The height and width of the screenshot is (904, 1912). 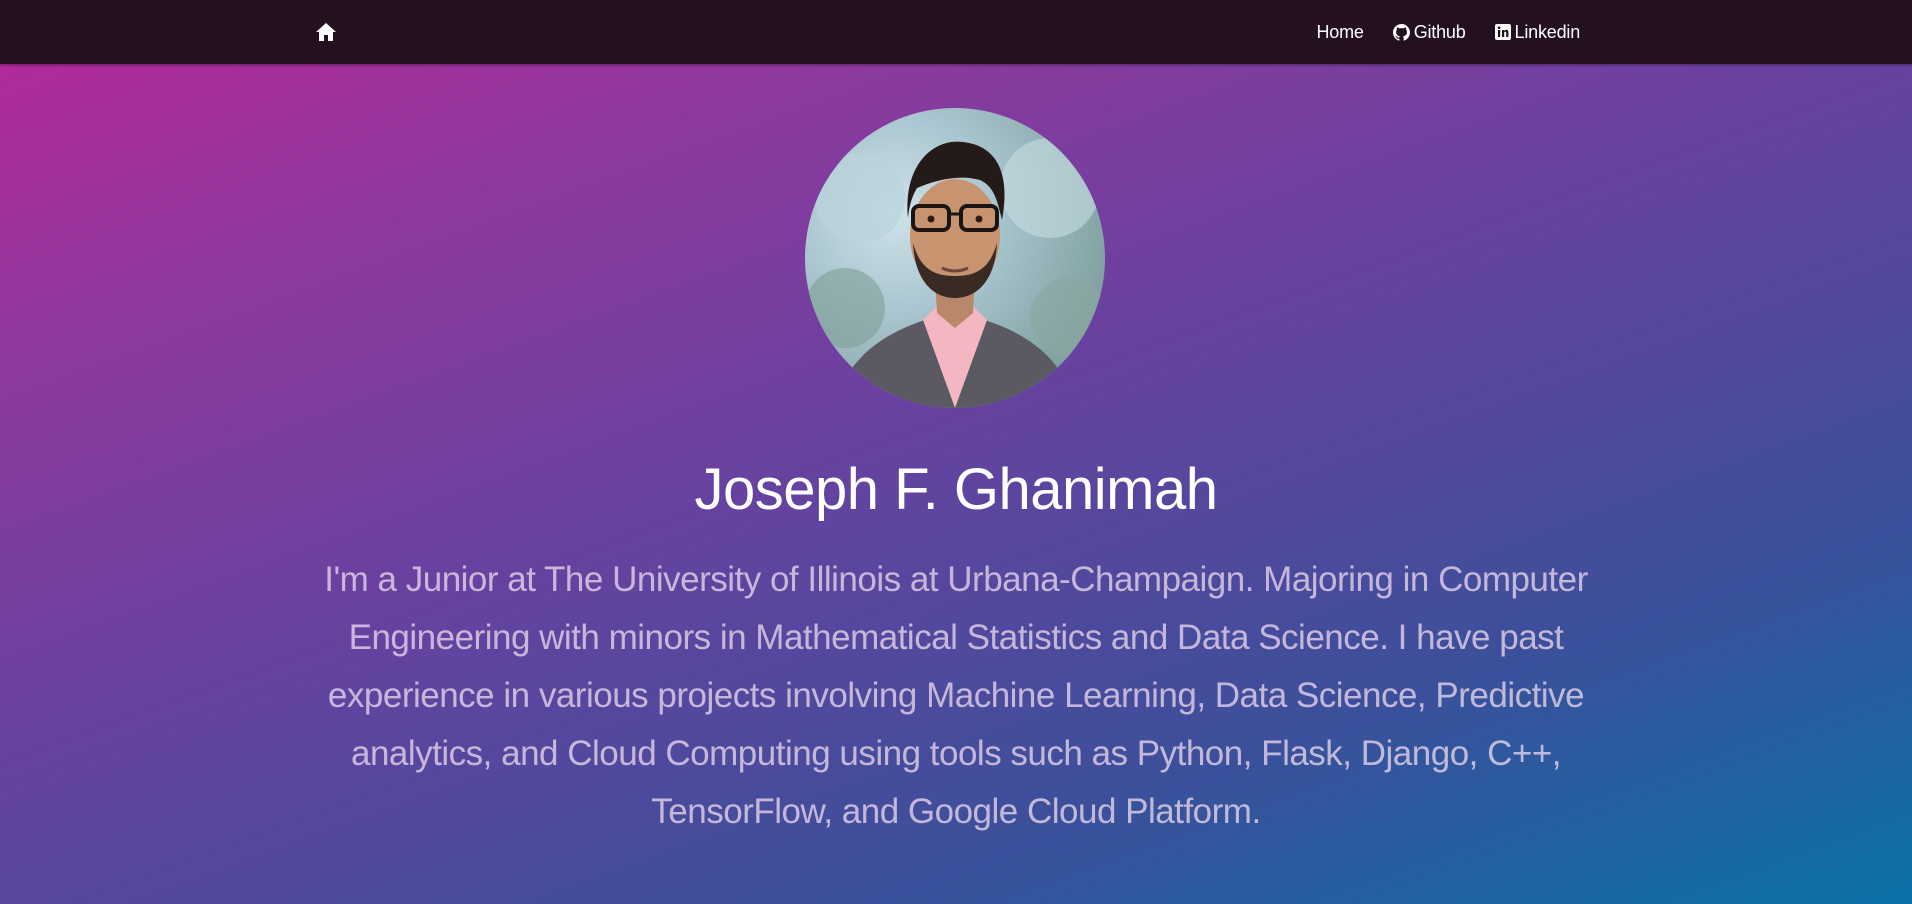 I want to click on top-navbar: Home Github Linkedin, so click(x=956, y=32).